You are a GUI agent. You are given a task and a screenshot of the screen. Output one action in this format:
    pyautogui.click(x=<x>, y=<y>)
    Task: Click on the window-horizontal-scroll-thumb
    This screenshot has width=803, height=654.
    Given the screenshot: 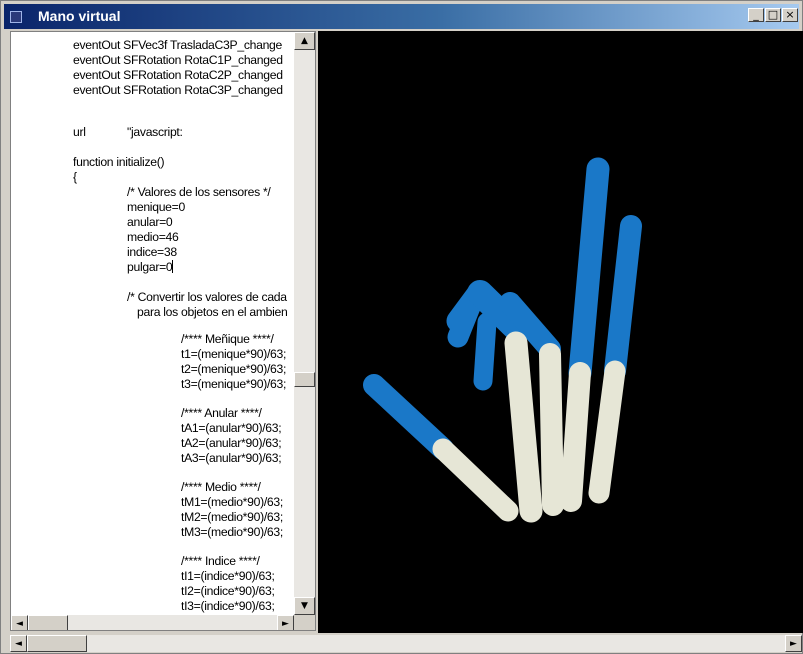 What is the action you would take?
    pyautogui.click(x=57, y=643)
    